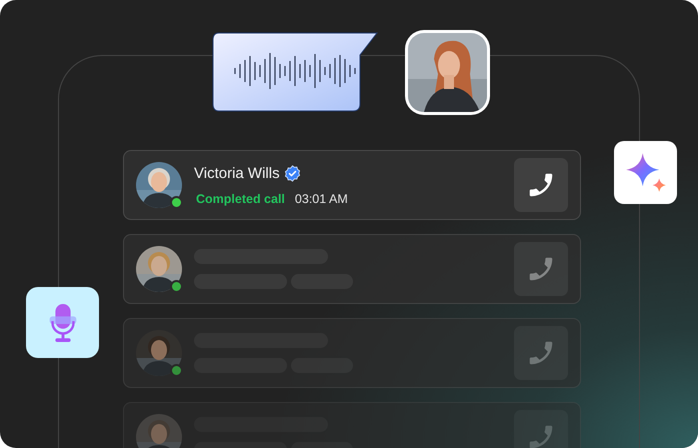 This screenshot has height=448, width=698. What do you see at coordinates (62, 322) in the screenshot?
I see `voice-input-tile` at bounding box center [62, 322].